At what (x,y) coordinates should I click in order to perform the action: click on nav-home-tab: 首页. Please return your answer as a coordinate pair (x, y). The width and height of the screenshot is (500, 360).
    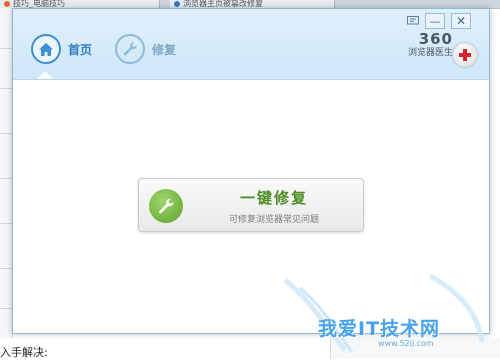
    Looking at the image, I should click on (61, 49).